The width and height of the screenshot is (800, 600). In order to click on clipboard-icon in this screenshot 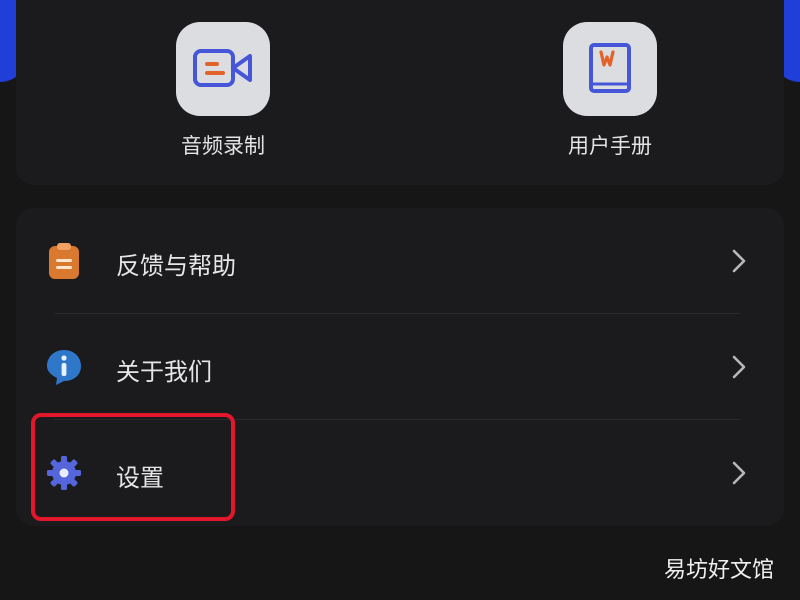, I will do `click(64, 261)`.